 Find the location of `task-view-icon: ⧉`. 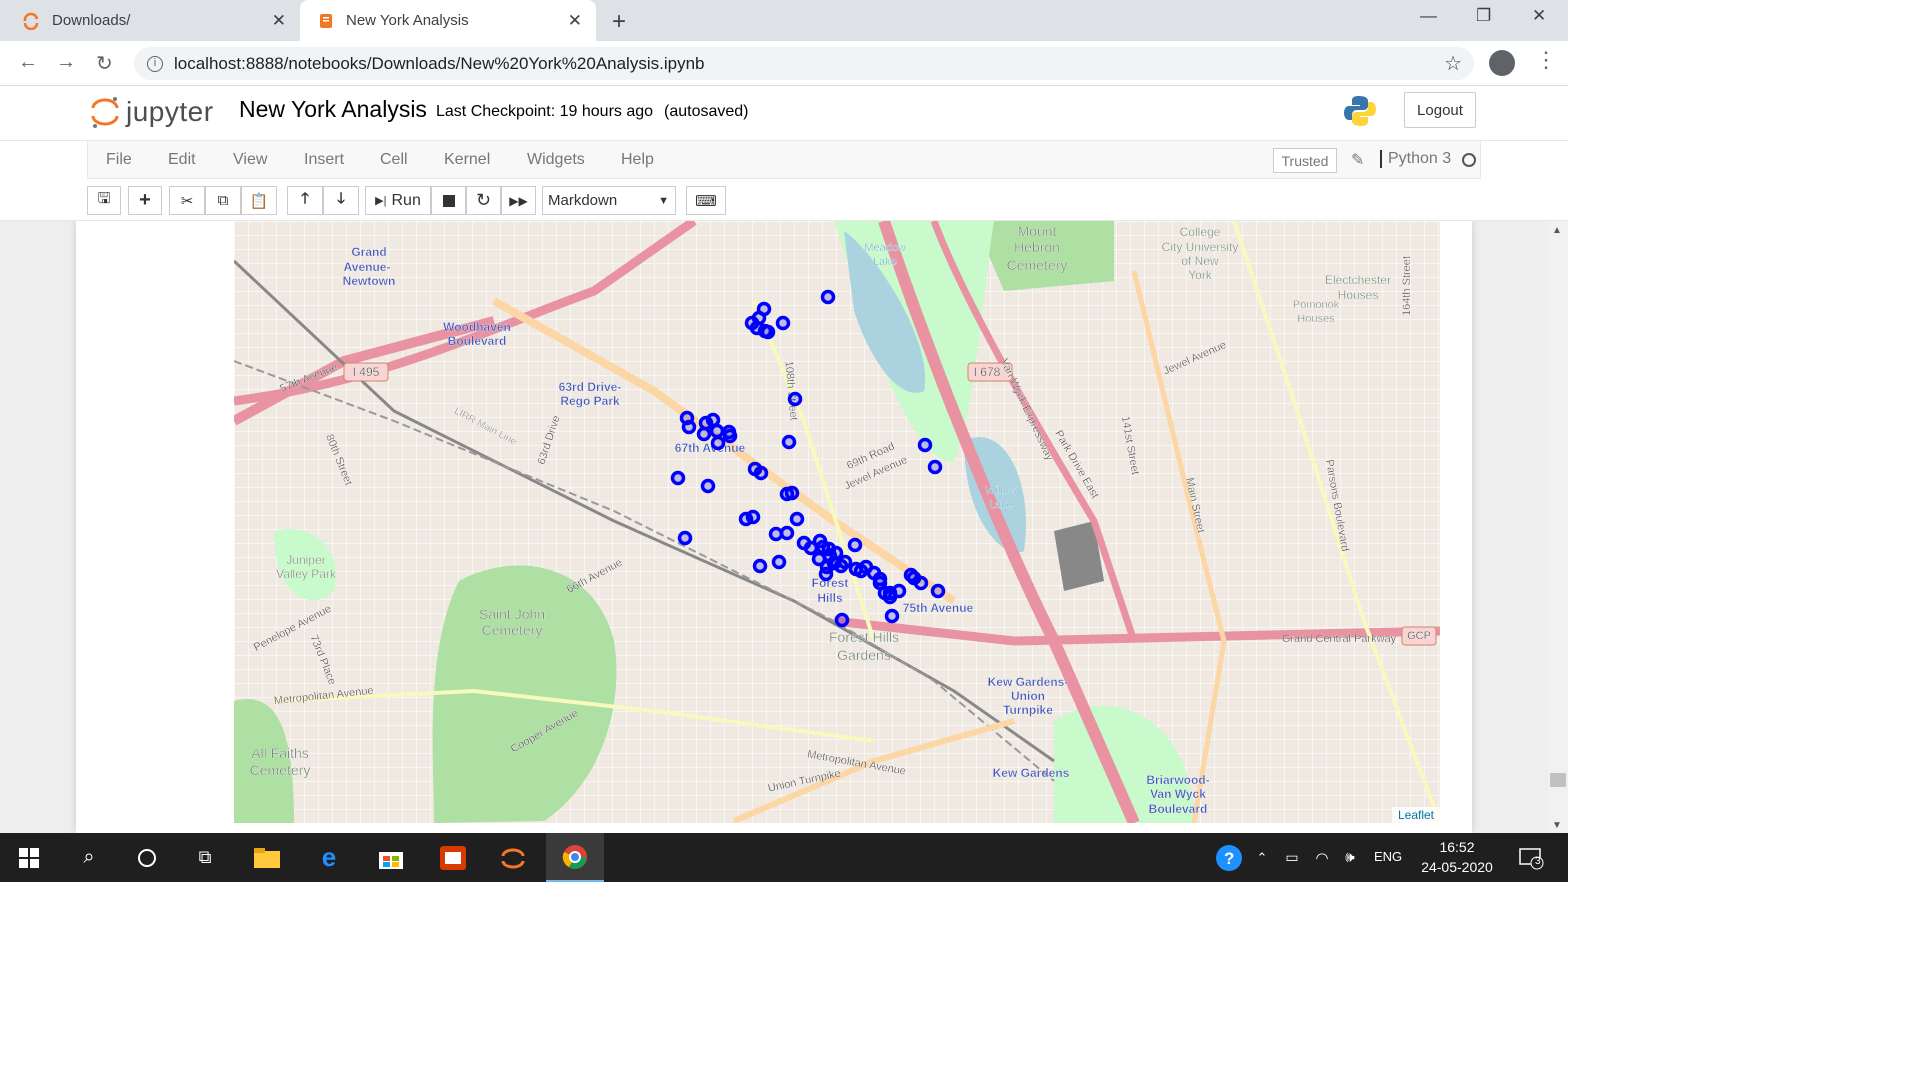

task-view-icon: ⧉ is located at coordinates (205, 857).